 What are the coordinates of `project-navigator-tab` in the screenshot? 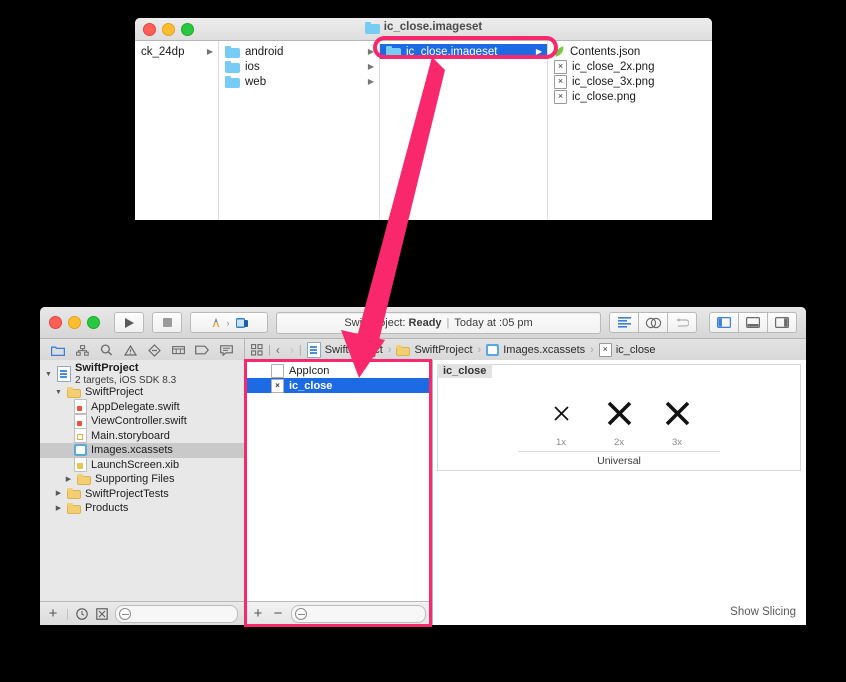 It's located at (58, 350).